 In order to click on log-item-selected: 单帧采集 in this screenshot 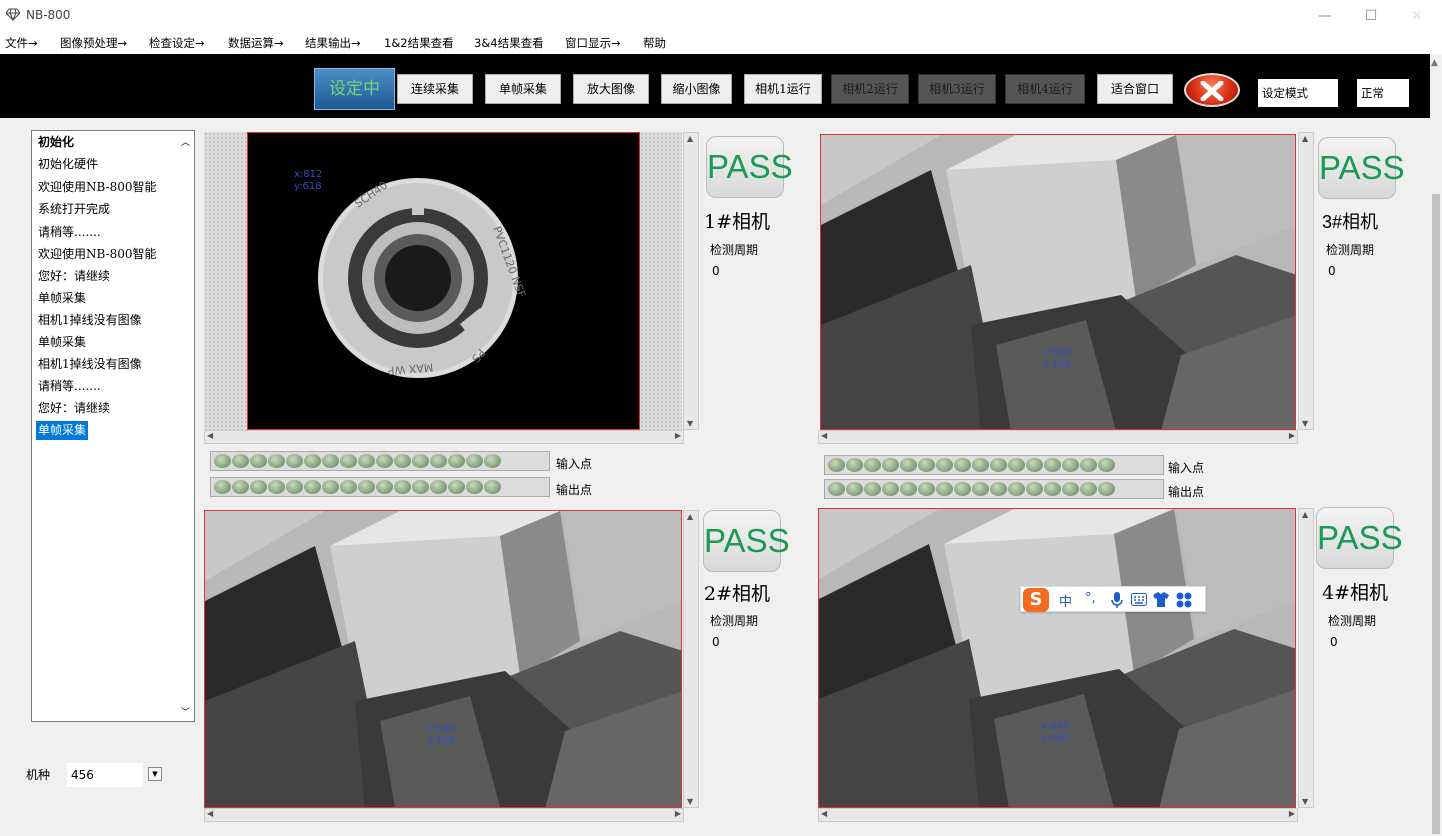, I will do `click(62, 430)`.